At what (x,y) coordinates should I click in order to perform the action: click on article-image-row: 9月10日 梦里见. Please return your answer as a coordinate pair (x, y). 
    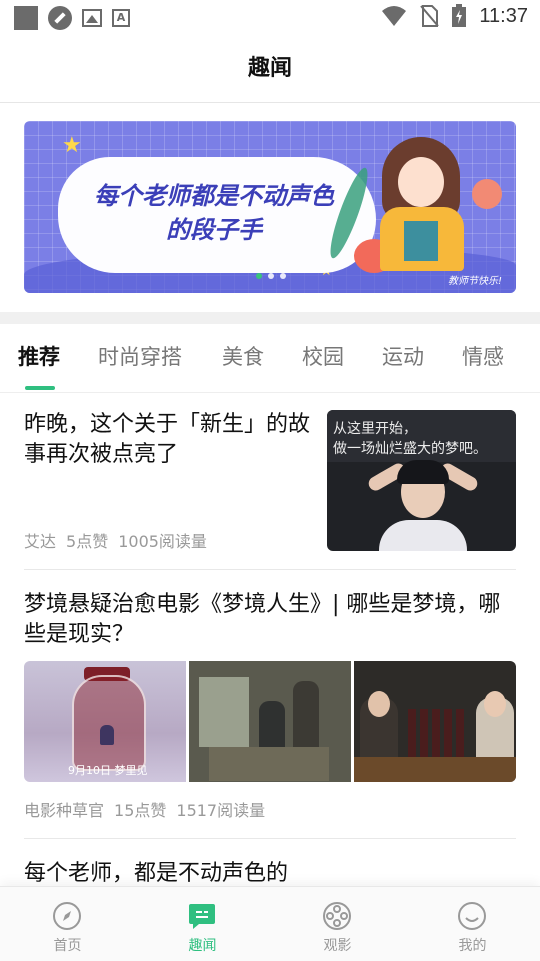
    Looking at the image, I should click on (270, 721).